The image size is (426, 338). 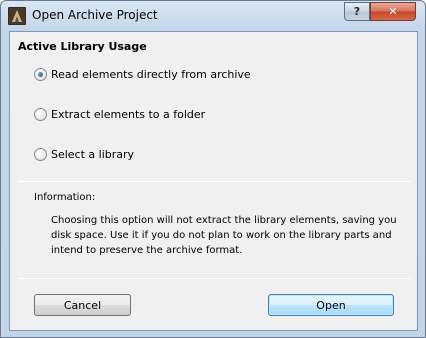 I want to click on cancel-button: Cancel, so click(x=82, y=305).